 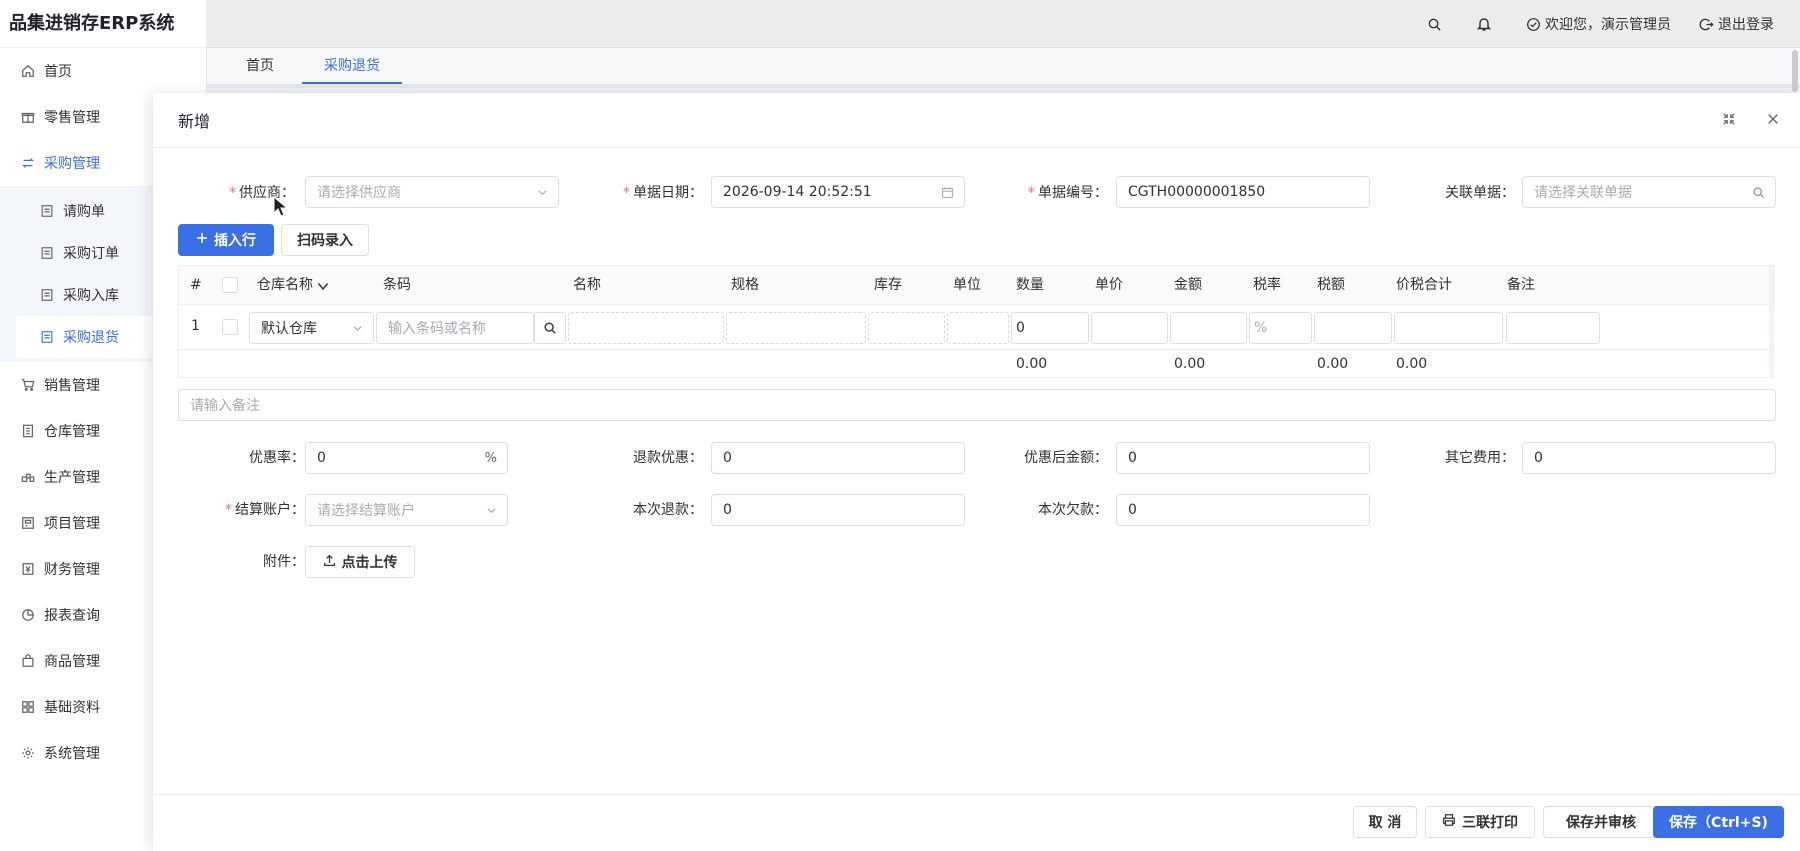 I want to click on col-index: #, so click(x=196, y=285).